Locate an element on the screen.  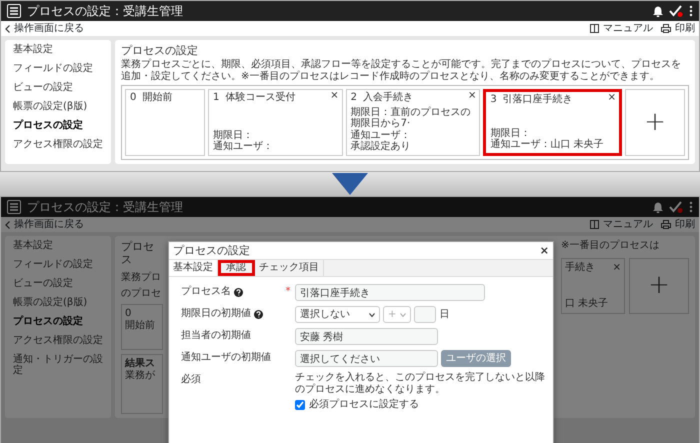
user-field: 選択してください is located at coordinates (366, 359).